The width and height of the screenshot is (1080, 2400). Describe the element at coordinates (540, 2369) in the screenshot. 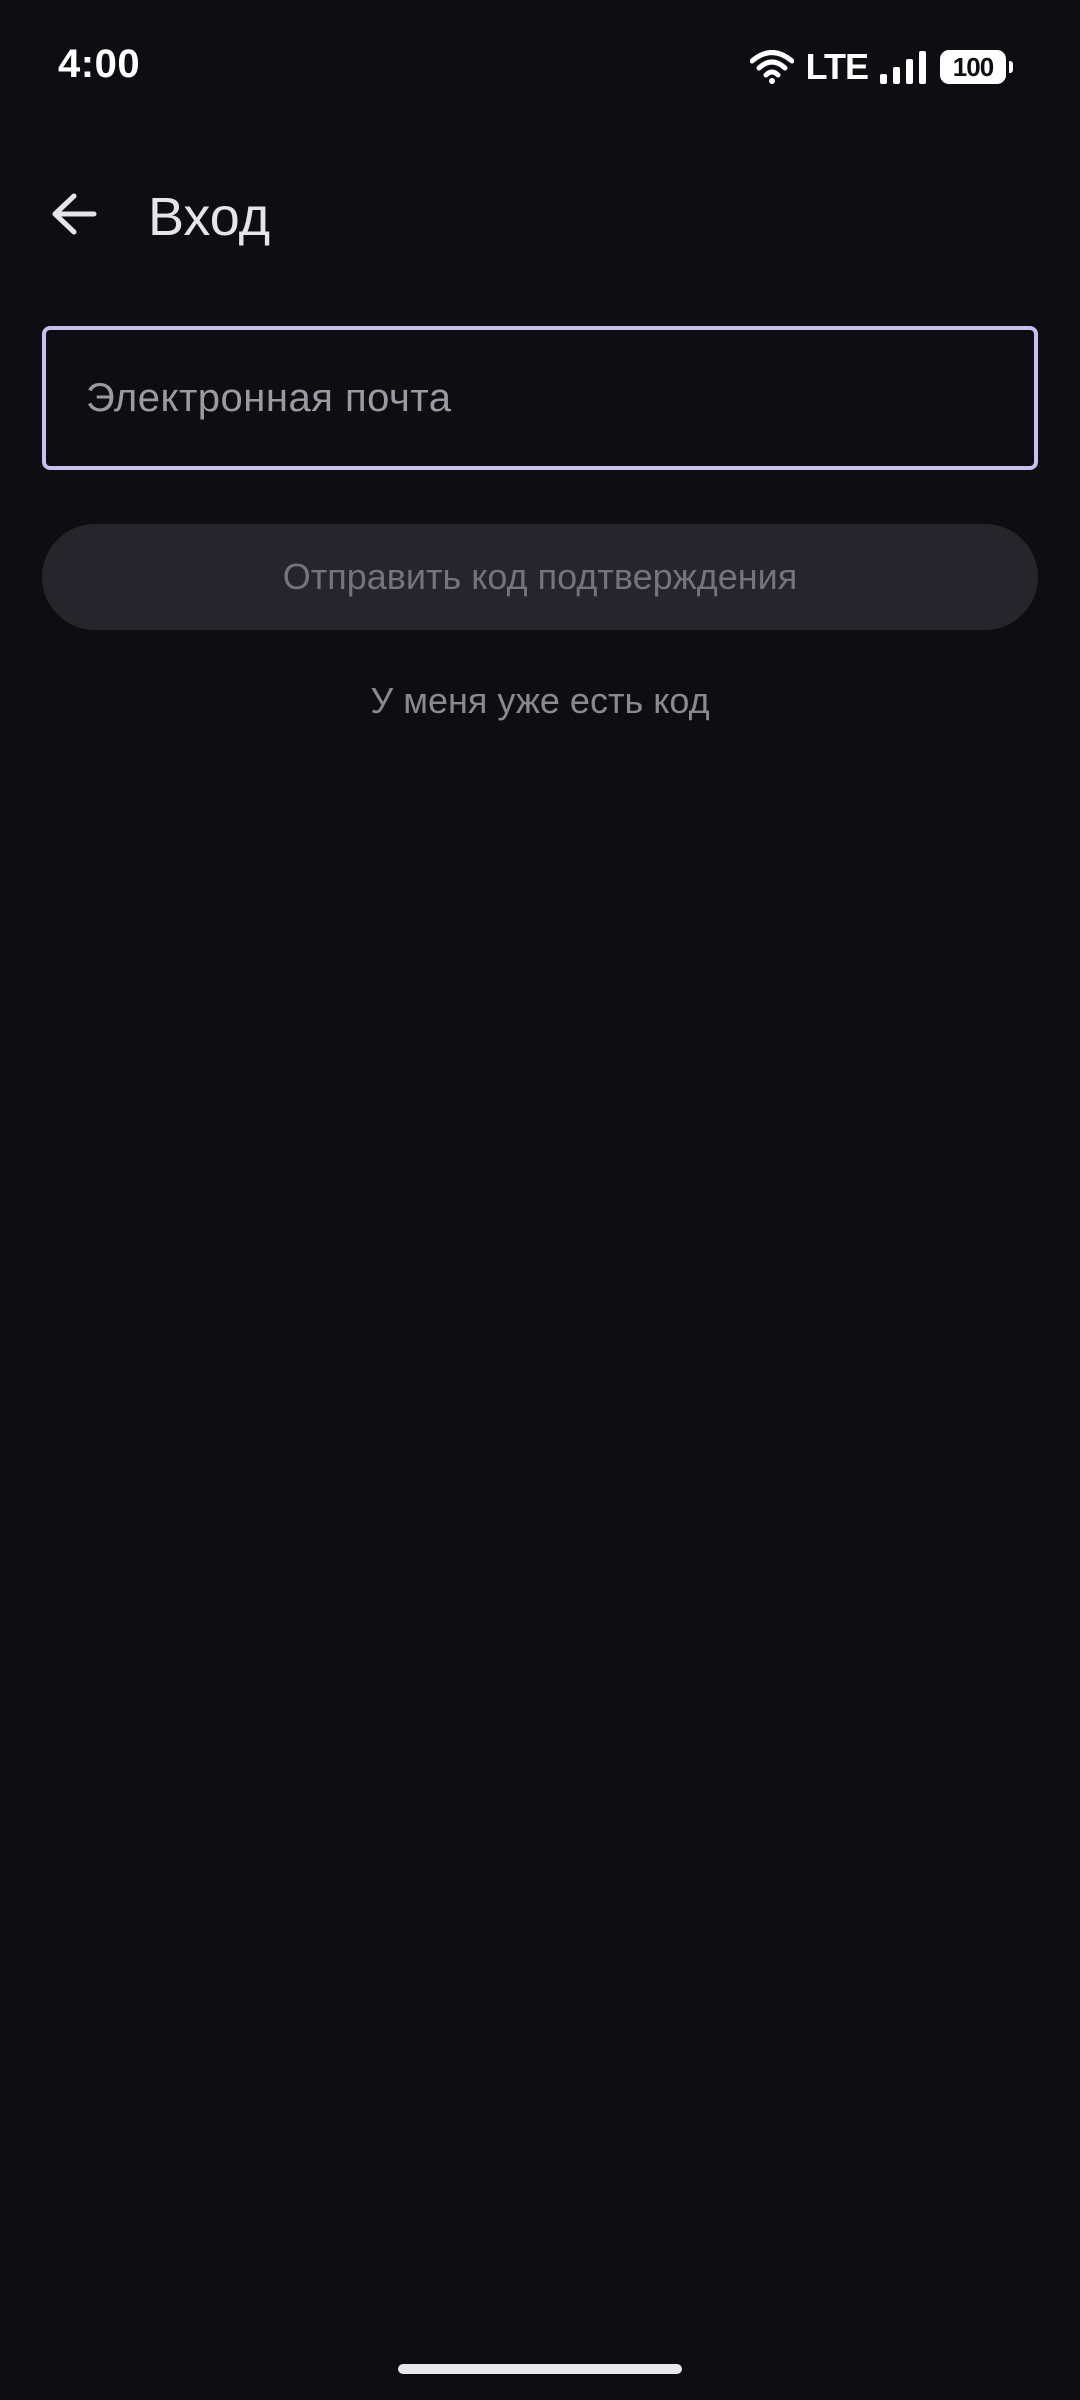

I see `home-indicator` at that location.